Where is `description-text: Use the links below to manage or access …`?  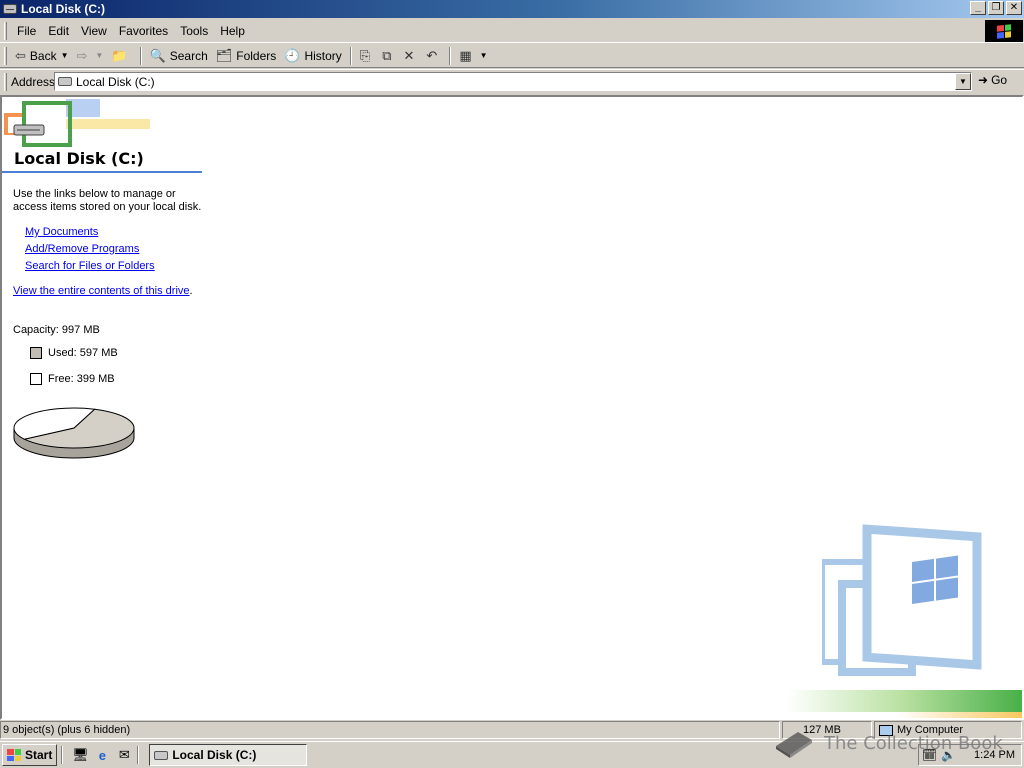 description-text: Use the links below to manage or access … is located at coordinates (107, 200).